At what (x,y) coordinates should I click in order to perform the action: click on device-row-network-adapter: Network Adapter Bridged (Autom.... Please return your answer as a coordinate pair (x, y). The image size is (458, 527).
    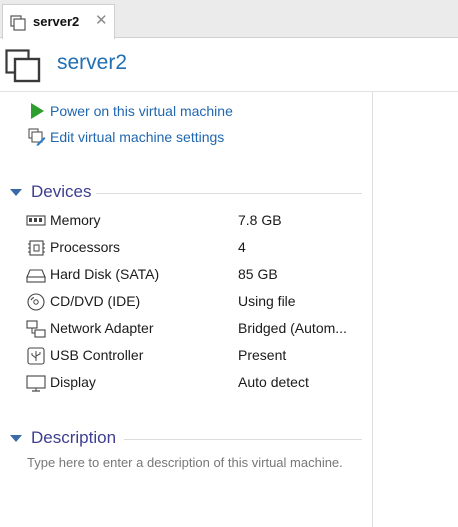
    Looking at the image, I should click on (196, 329).